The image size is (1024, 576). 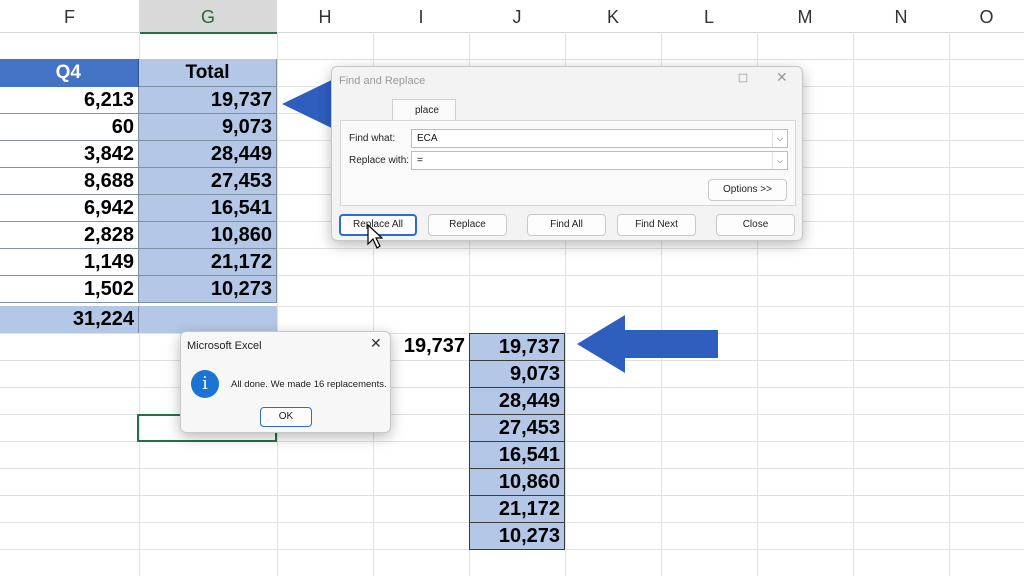 I want to click on q4-cell: 1,149, so click(x=69, y=262).